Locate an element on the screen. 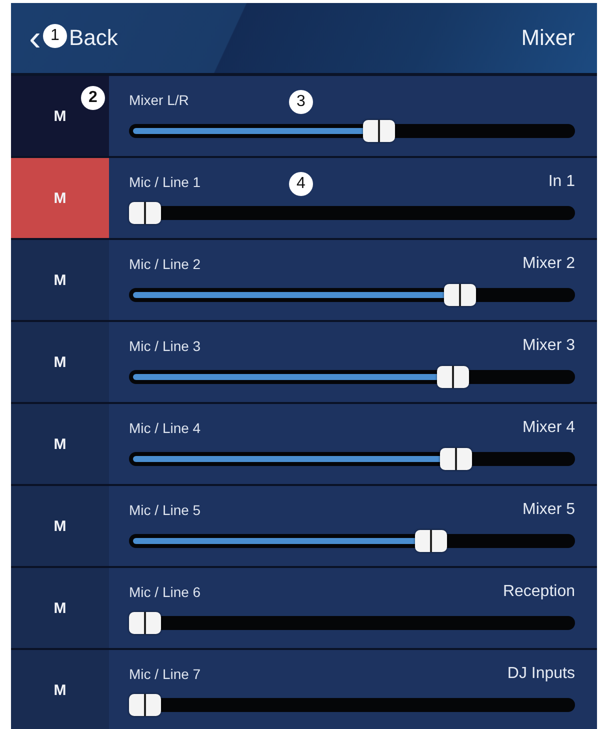 This screenshot has width=602, height=729. channel-name: Mic / Line 7 is located at coordinates (165, 674).